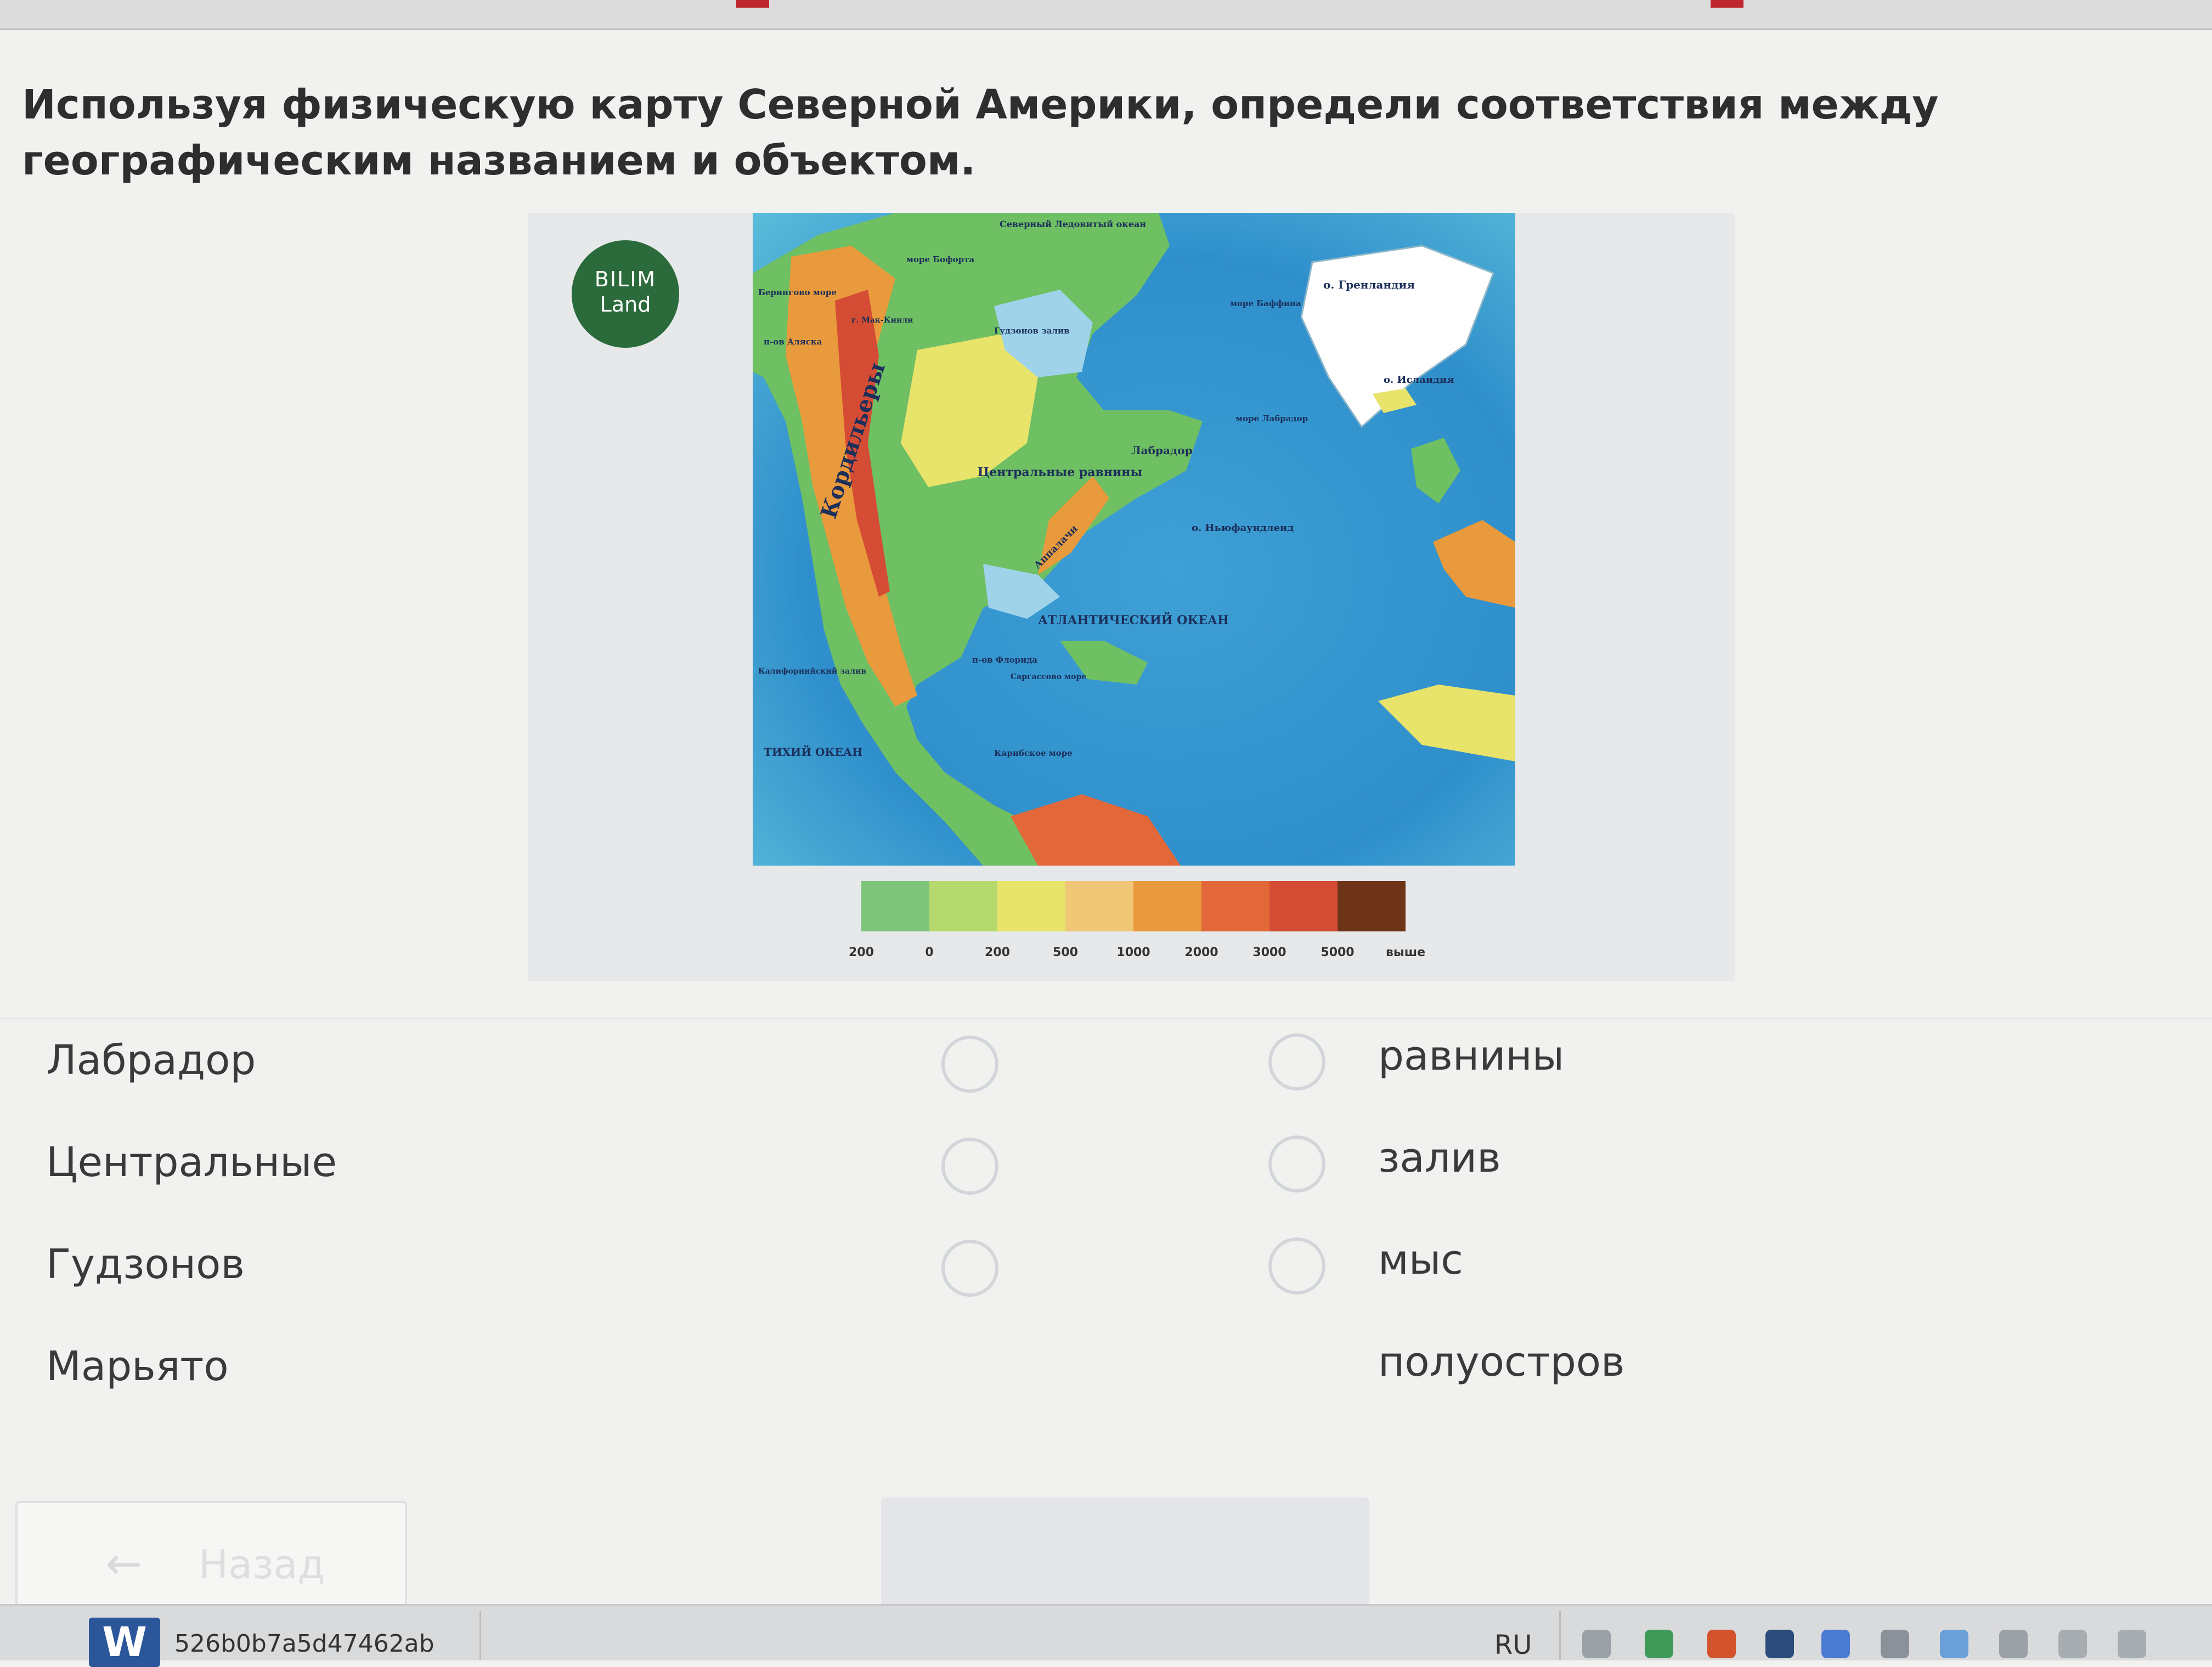 The image size is (2212, 1667). Describe the element at coordinates (1659, 1644) in the screenshot. I see `shield-icon` at that location.